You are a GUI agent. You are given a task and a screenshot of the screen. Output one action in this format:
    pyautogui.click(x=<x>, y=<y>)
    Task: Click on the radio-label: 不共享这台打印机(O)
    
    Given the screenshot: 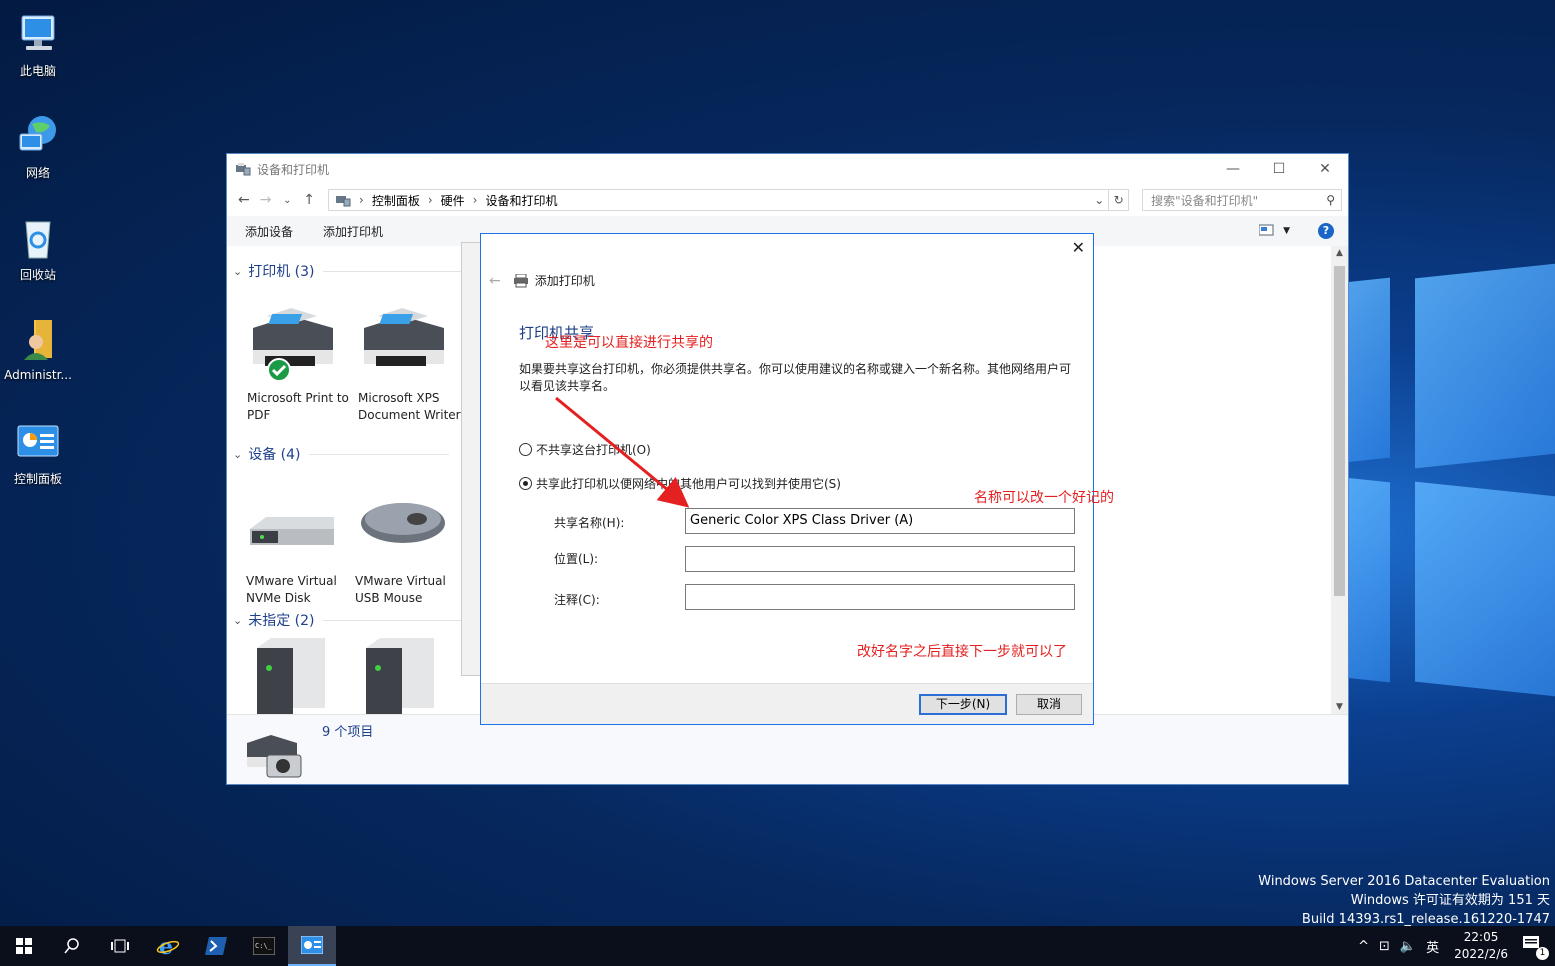 What is the action you would take?
    pyautogui.click(x=593, y=450)
    